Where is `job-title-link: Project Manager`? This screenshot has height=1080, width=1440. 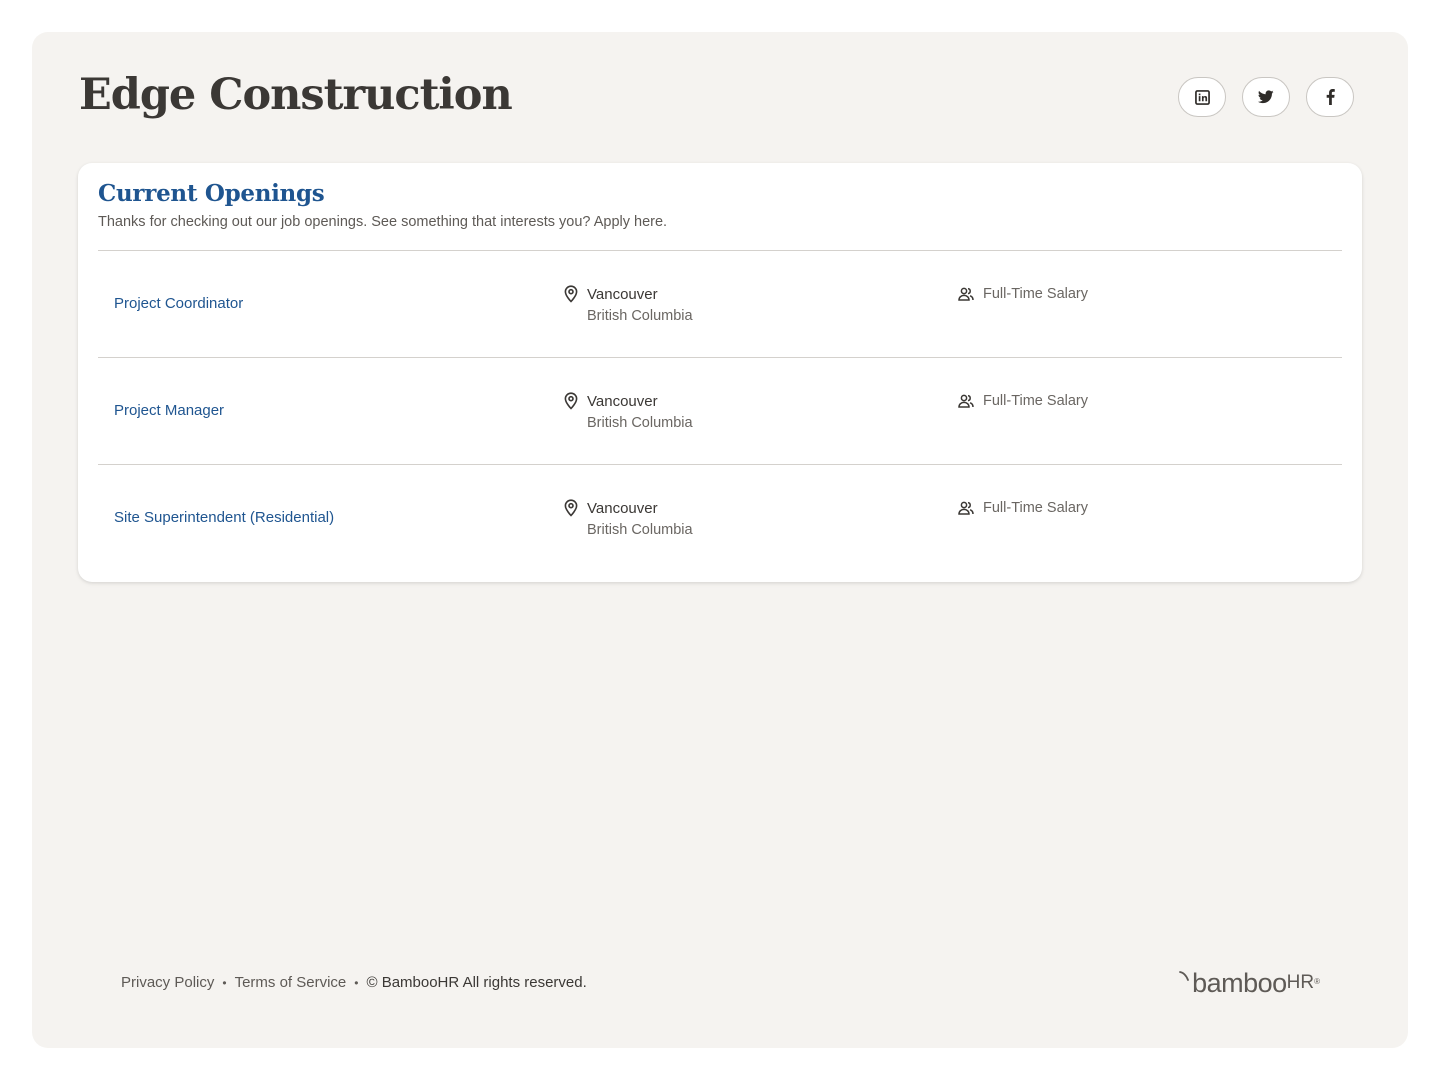
job-title-link: Project Manager is located at coordinates (169, 410).